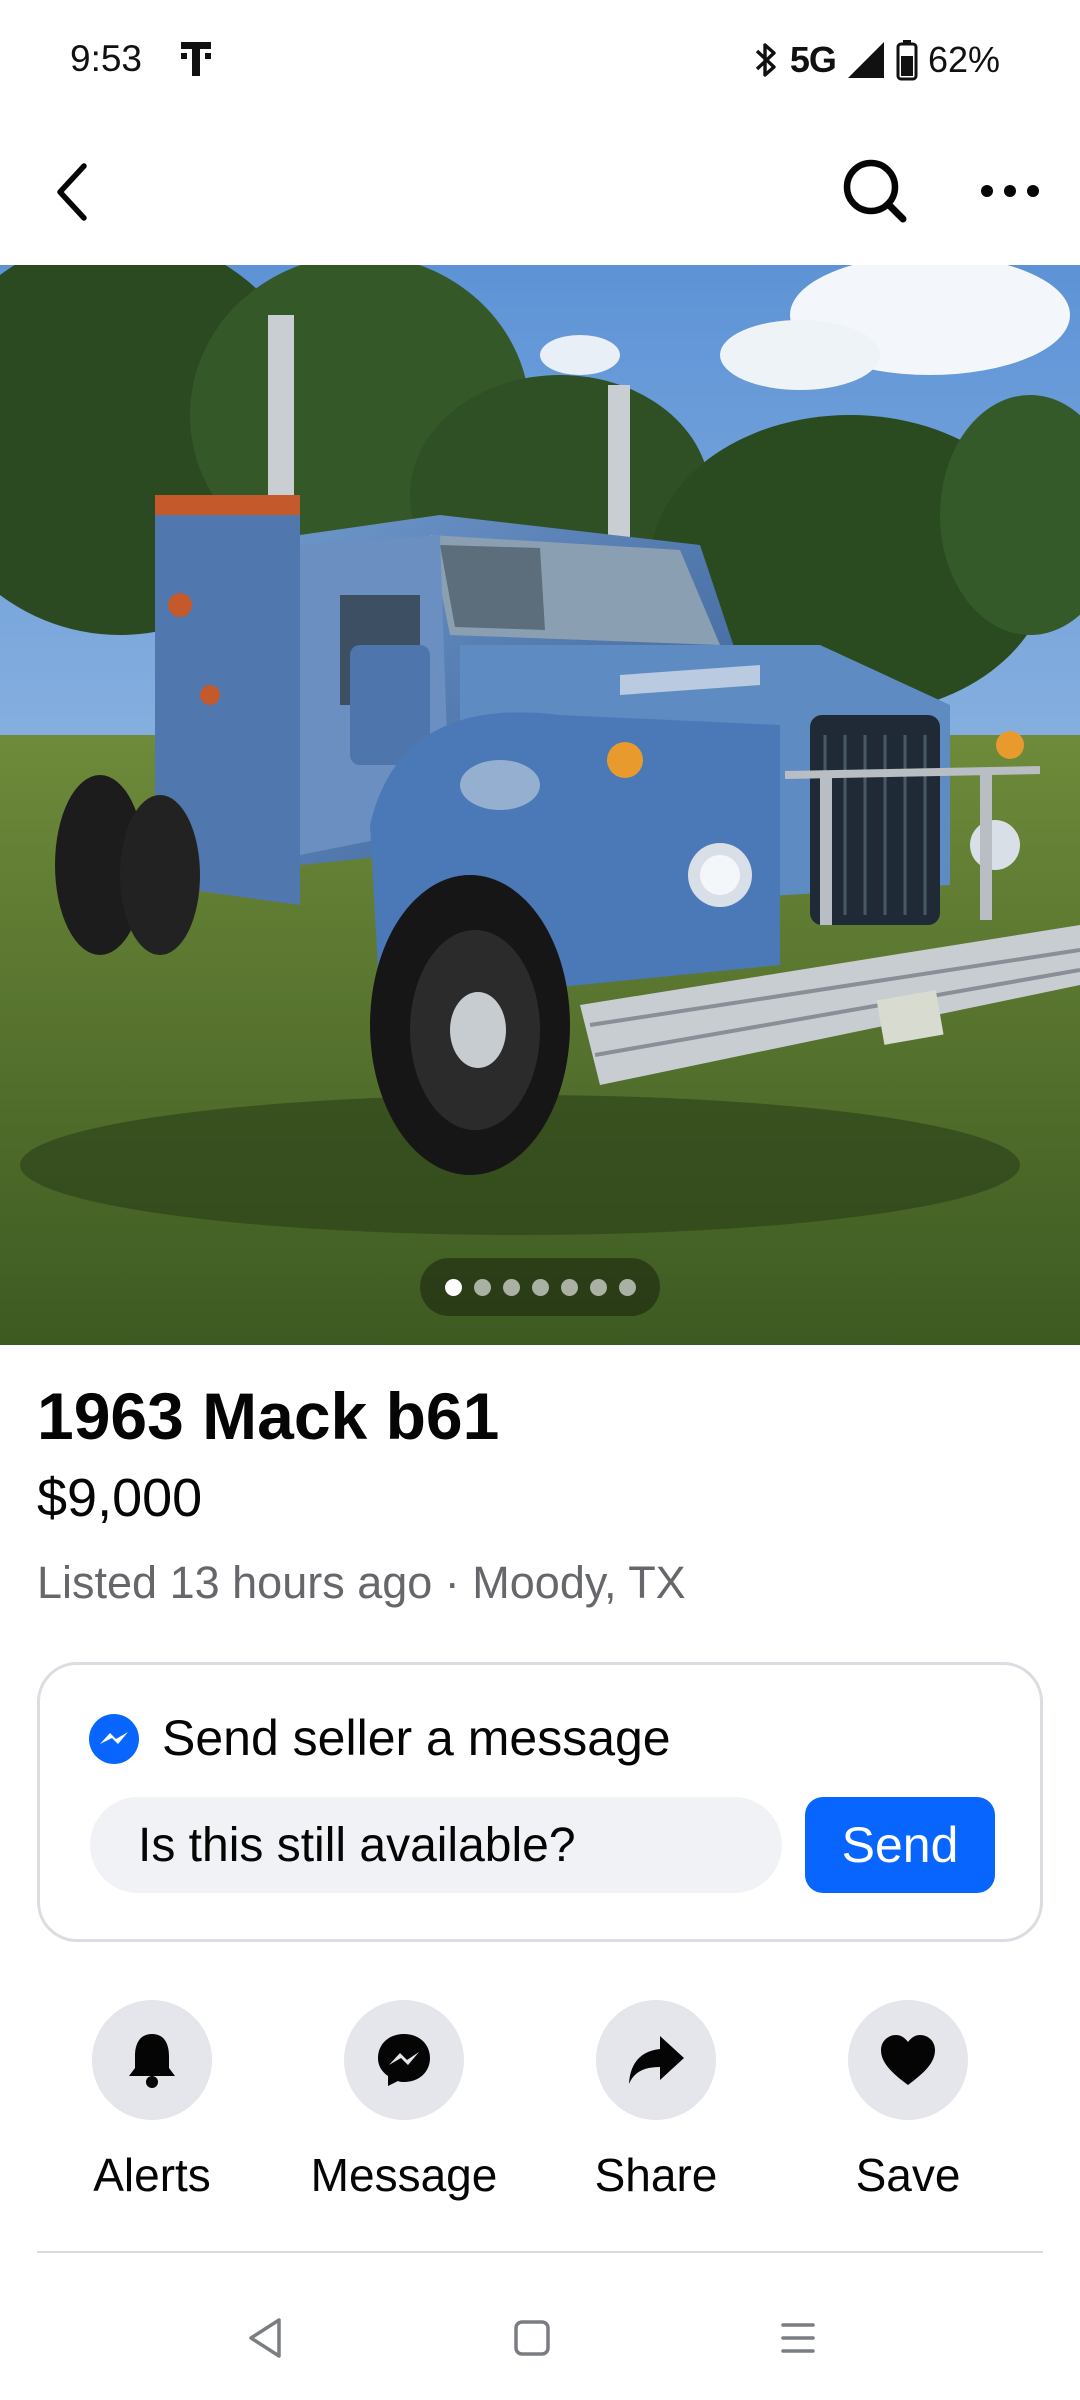 The height and width of the screenshot is (2400, 1080). I want to click on listing-meta: Listed 13 hours ago · Moody, TX, so click(361, 1582).